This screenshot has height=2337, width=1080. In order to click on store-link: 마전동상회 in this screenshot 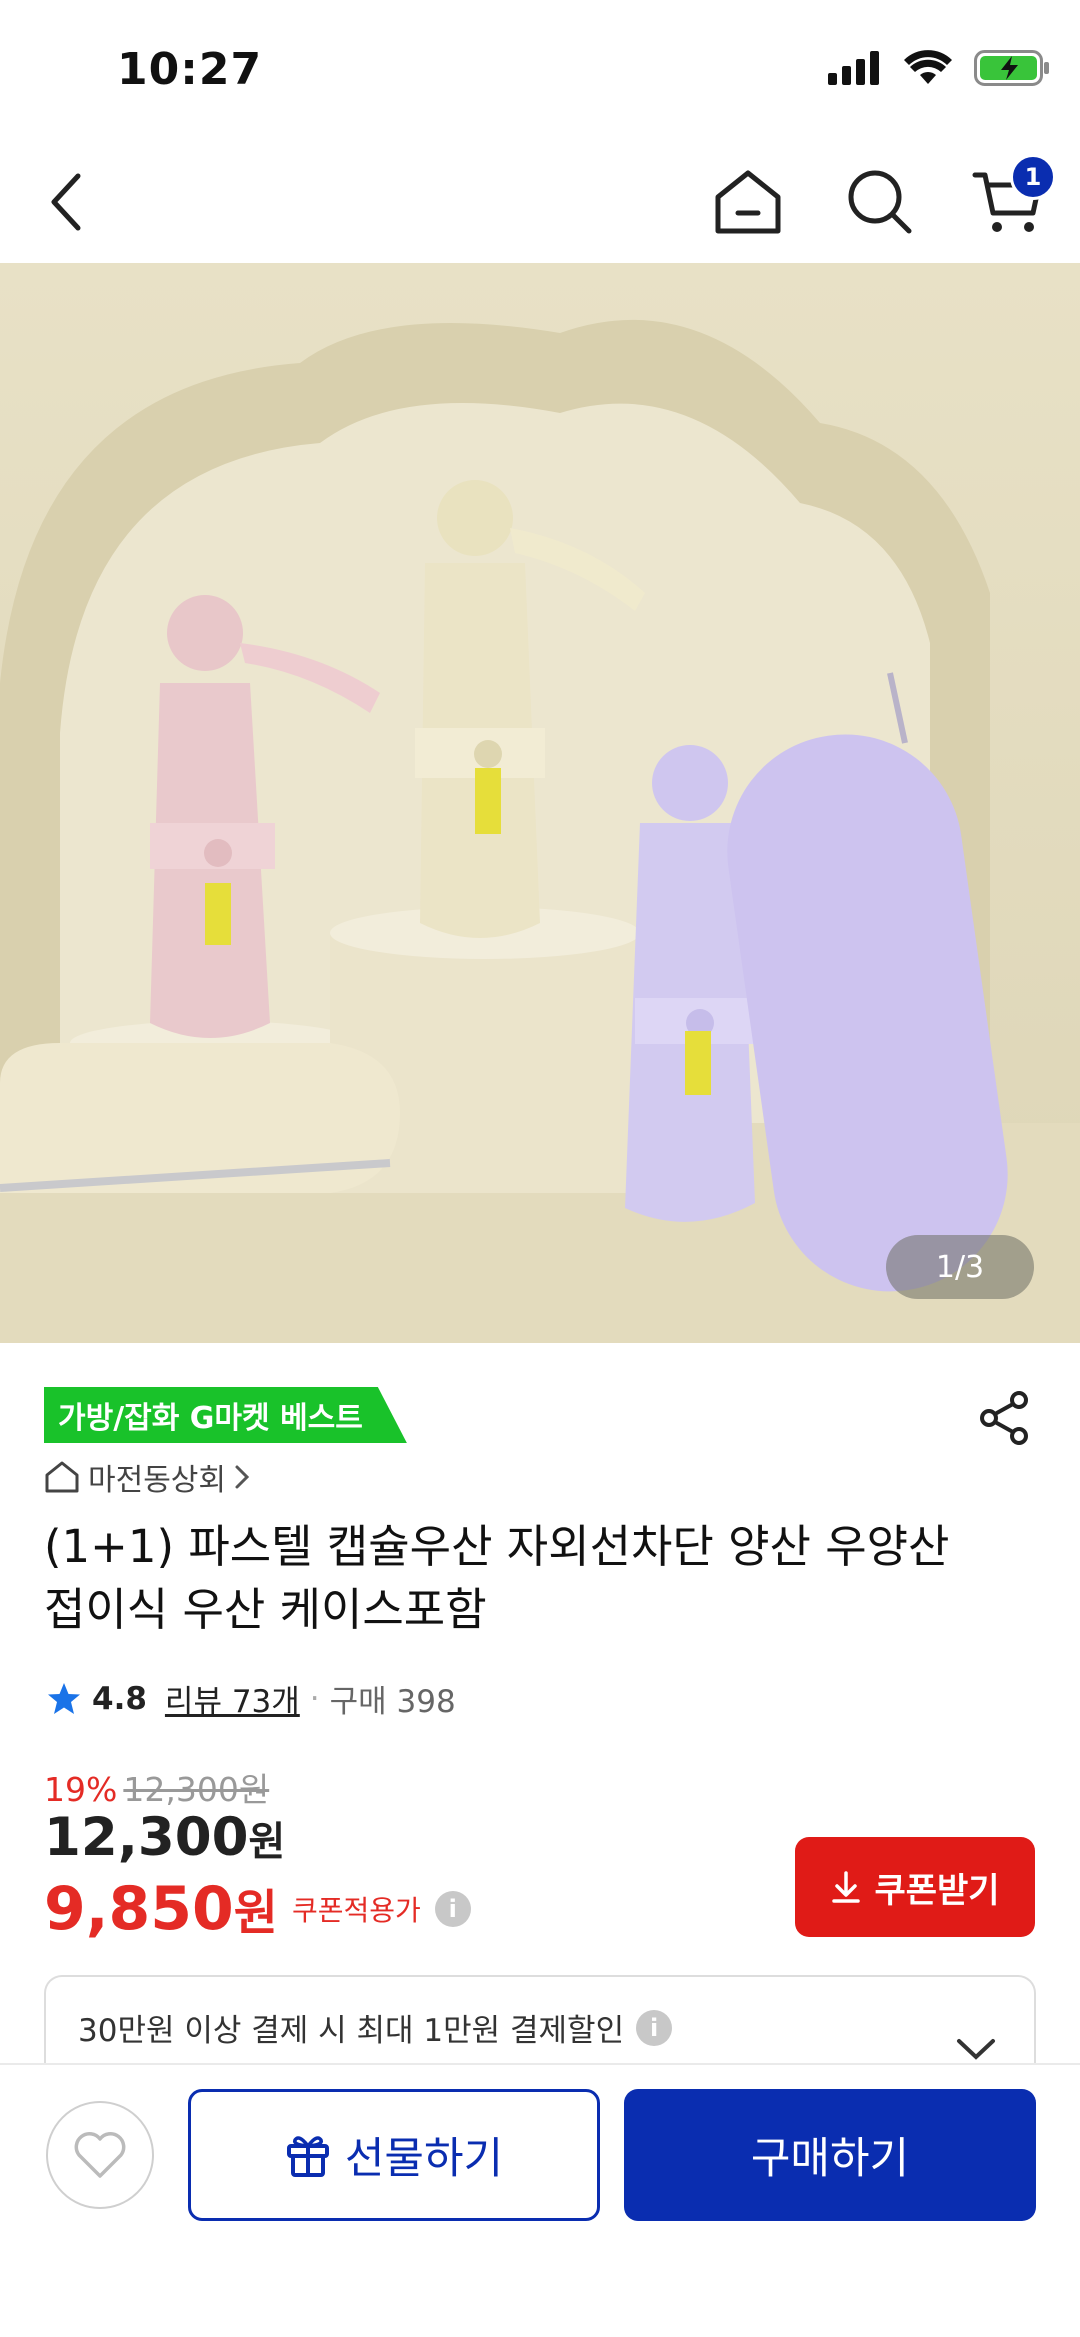, I will do `click(147, 1477)`.